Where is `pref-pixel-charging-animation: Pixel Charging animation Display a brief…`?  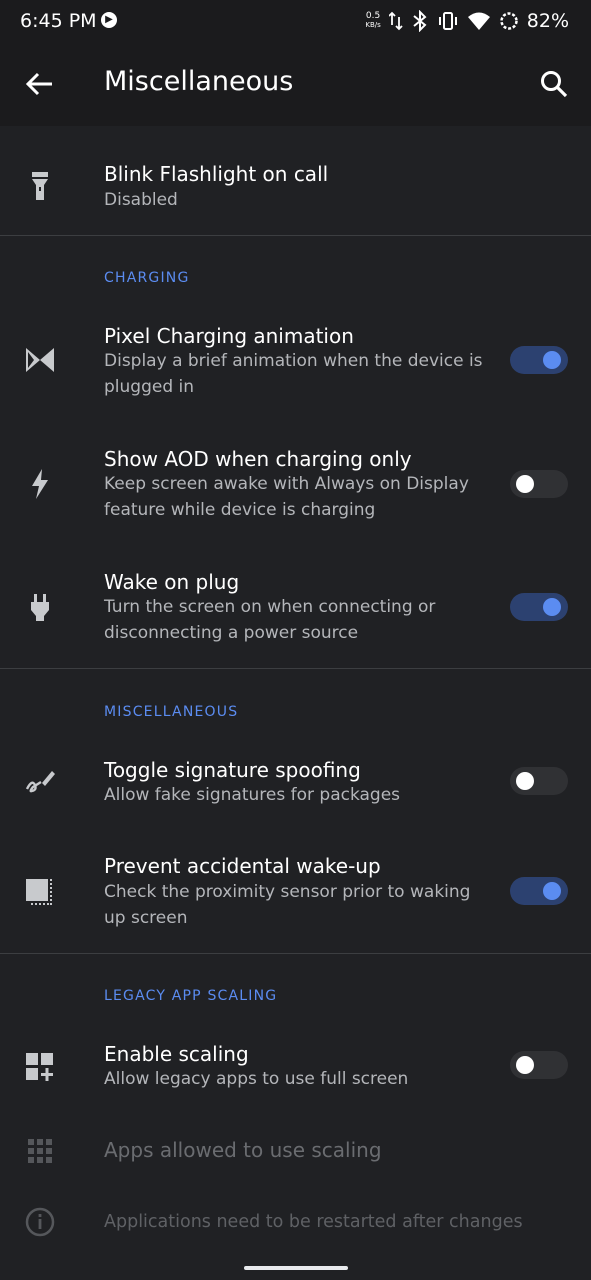
pref-pixel-charging-animation: Pixel Charging animation Display a brief… is located at coordinates (295, 361).